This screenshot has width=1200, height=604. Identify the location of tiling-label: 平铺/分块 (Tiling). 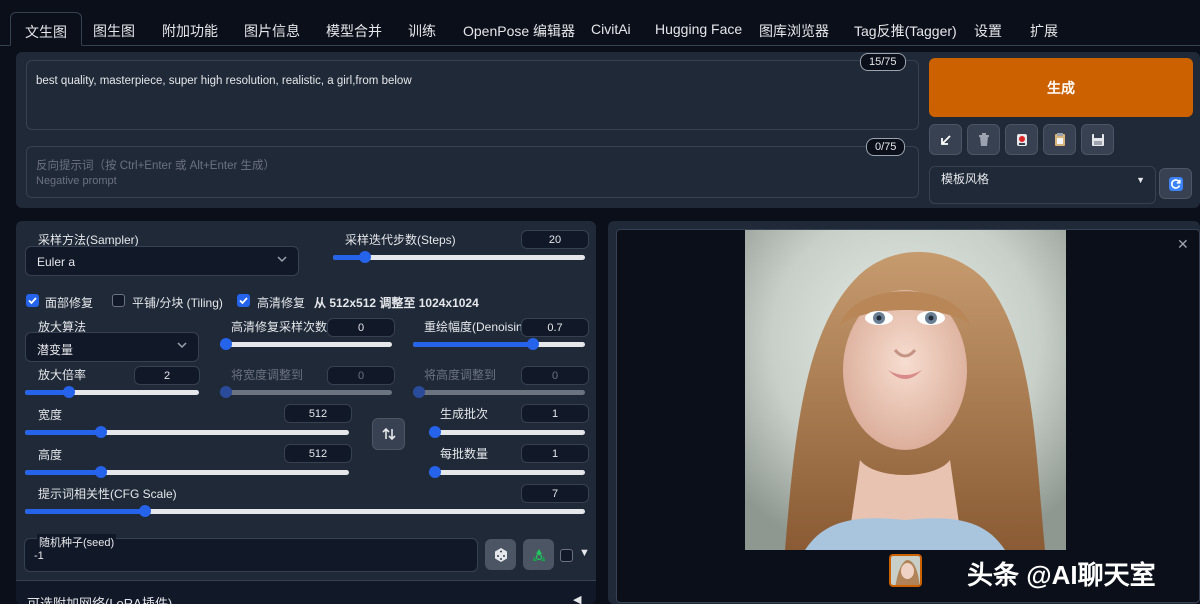
(177, 303).